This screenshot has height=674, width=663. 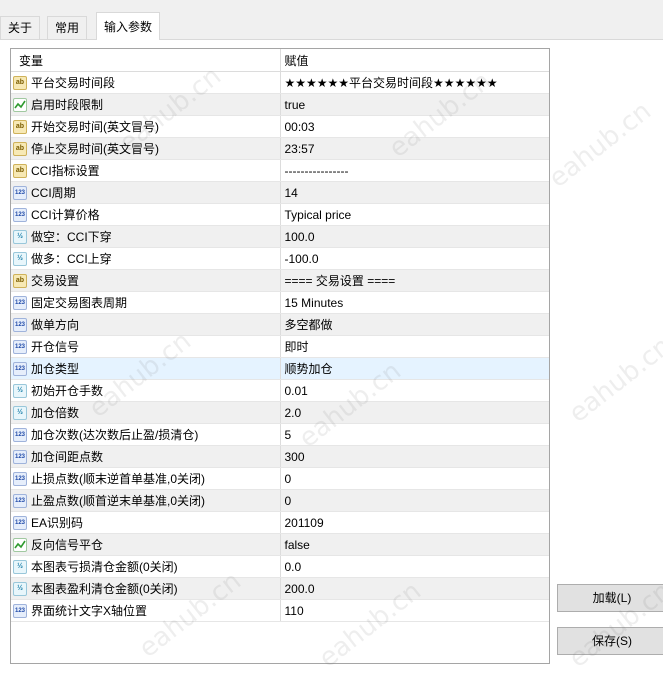 I want to click on parameter-name-cell: ½ 本图表盈利清仓金额(0关闭), so click(x=146, y=588).